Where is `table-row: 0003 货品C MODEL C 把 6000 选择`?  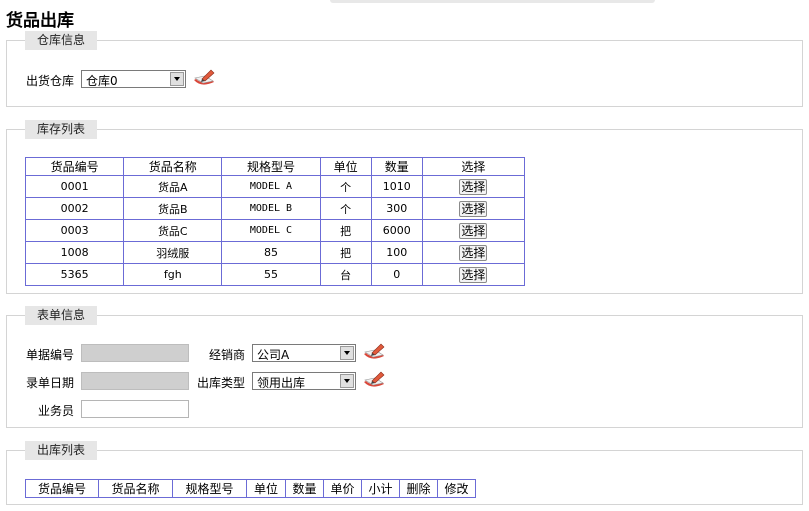
table-row: 0003 货品C MODEL C 把 6000 选择 is located at coordinates (275, 230).